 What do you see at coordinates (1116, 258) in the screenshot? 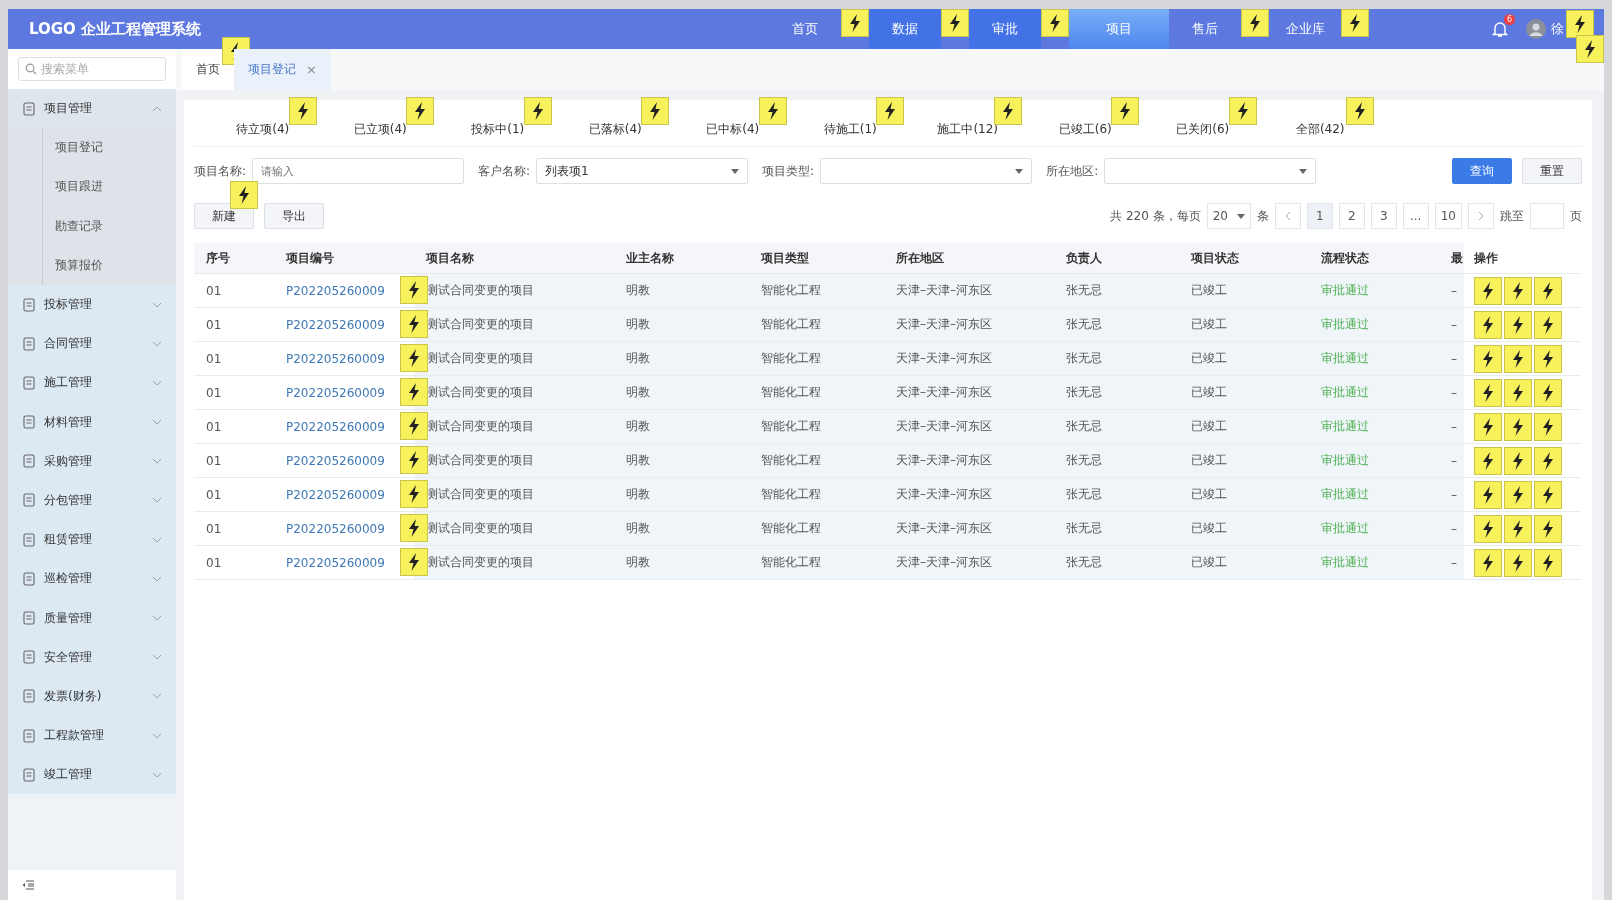
I see `column-header: 负责人` at bounding box center [1116, 258].